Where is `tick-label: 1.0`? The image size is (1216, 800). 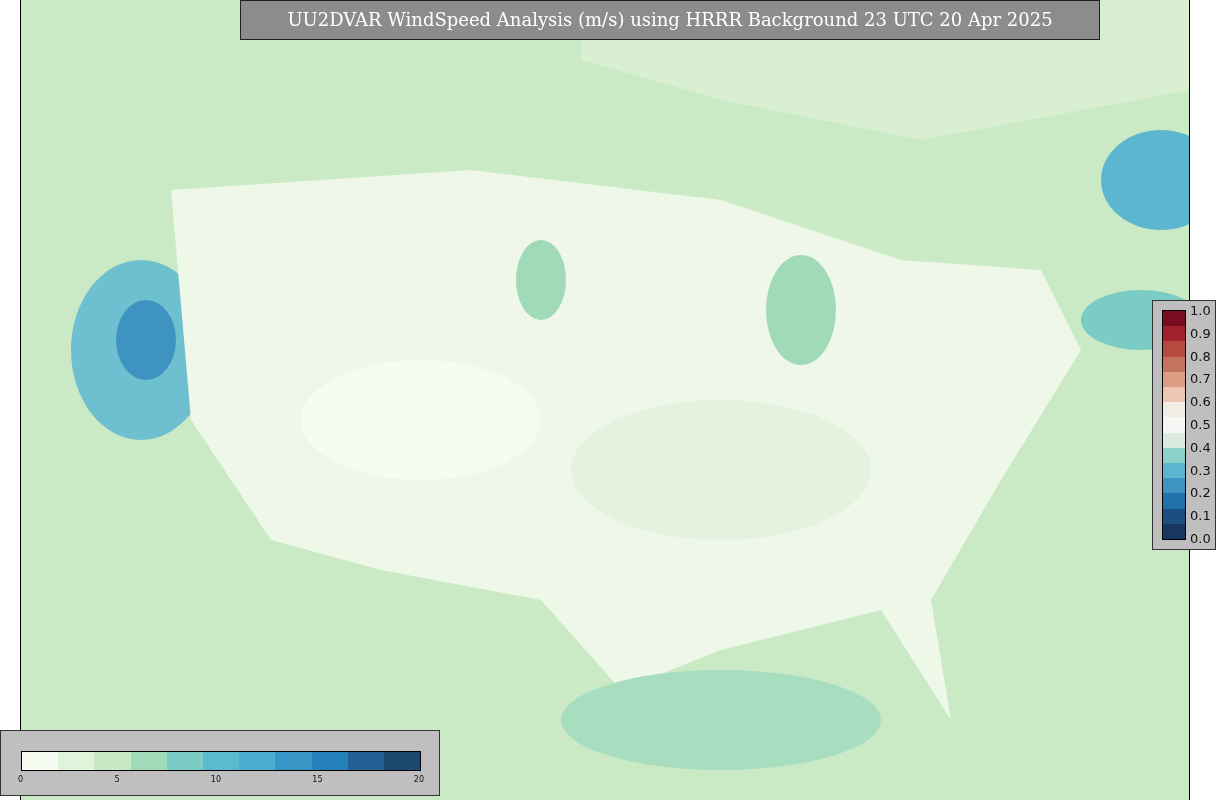 tick-label: 1.0 is located at coordinates (1200, 311).